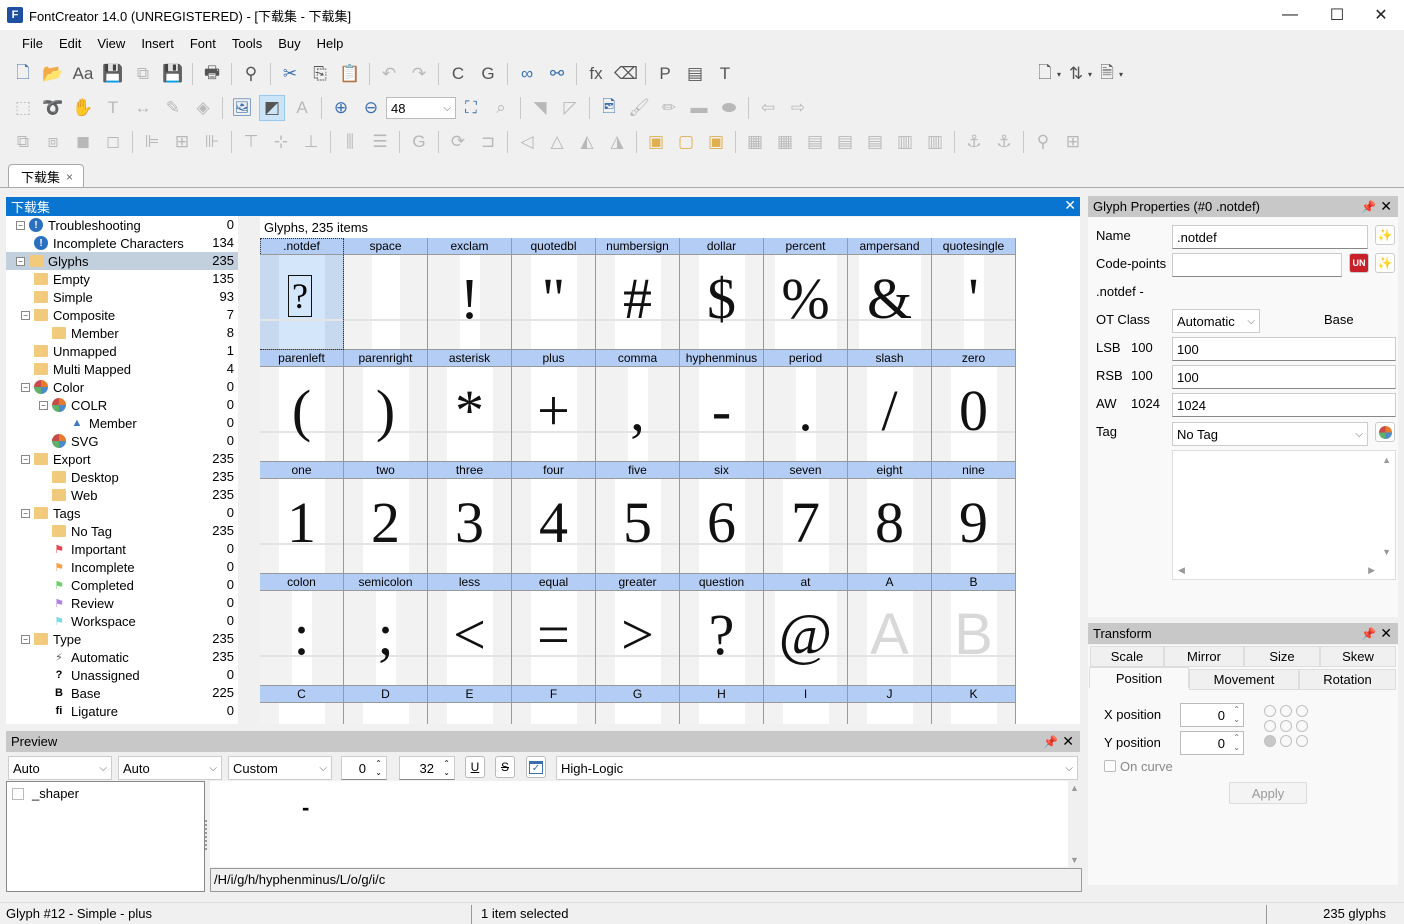 Image resolution: width=1404 pixels, height=924 pixels. I want to click on align-bottom-icon: ⊥, so click(311, 142).